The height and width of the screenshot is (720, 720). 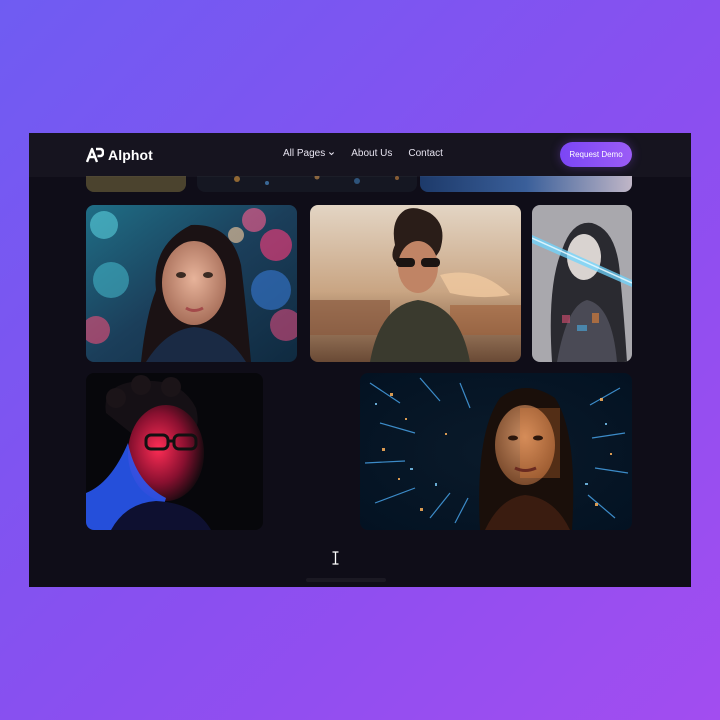 I want to click on nav-links: All Pages About Us Contact, so click(x=363, y=153).